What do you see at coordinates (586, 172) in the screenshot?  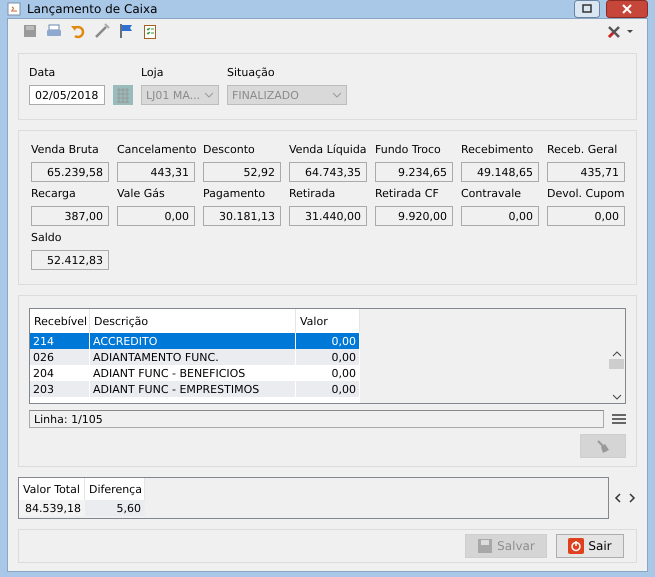 I see `value-field: 435,71` at bounding box center [586, 172].